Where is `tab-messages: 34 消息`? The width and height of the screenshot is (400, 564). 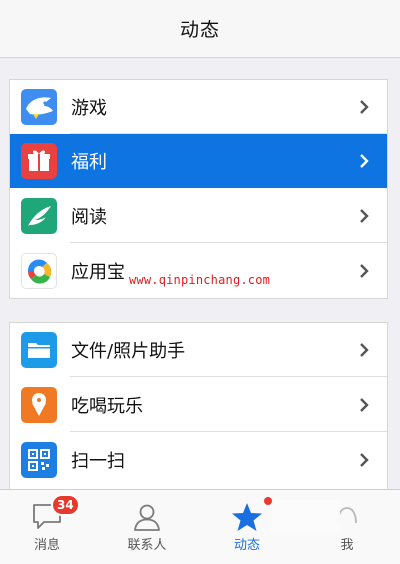 tab-messages: 34 消息 is located at coordinates (47, 527).